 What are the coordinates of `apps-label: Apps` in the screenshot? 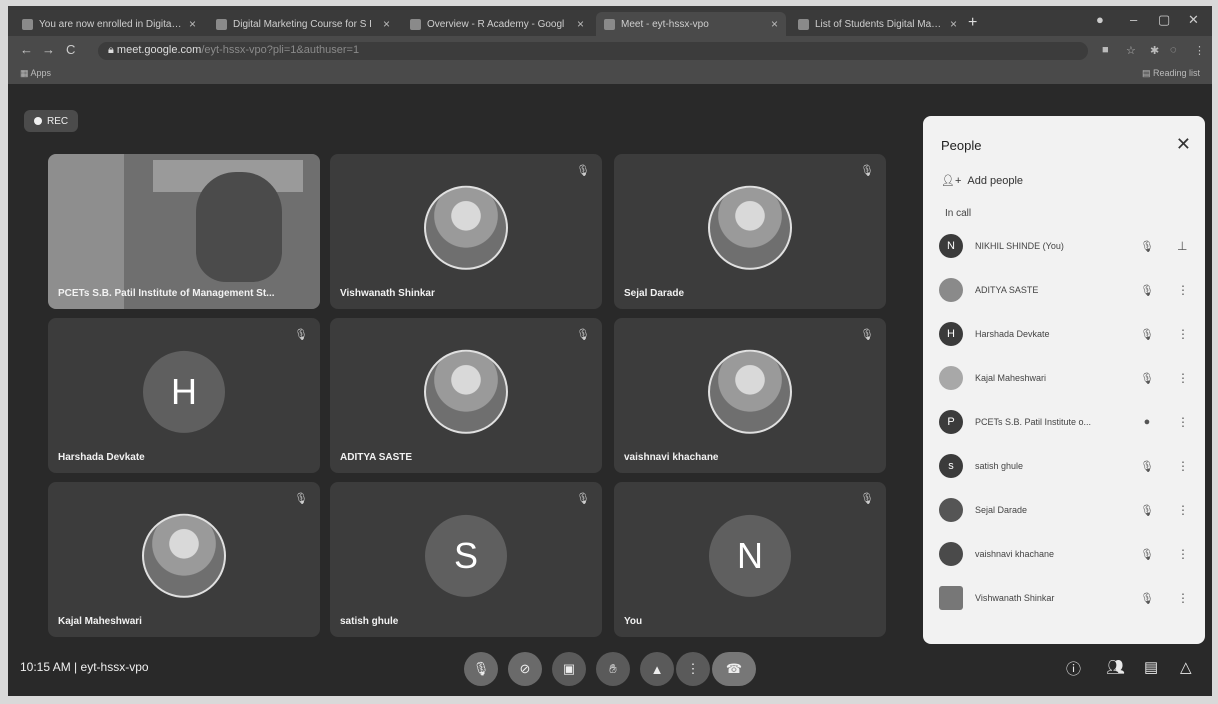 It's located at (41, 73).